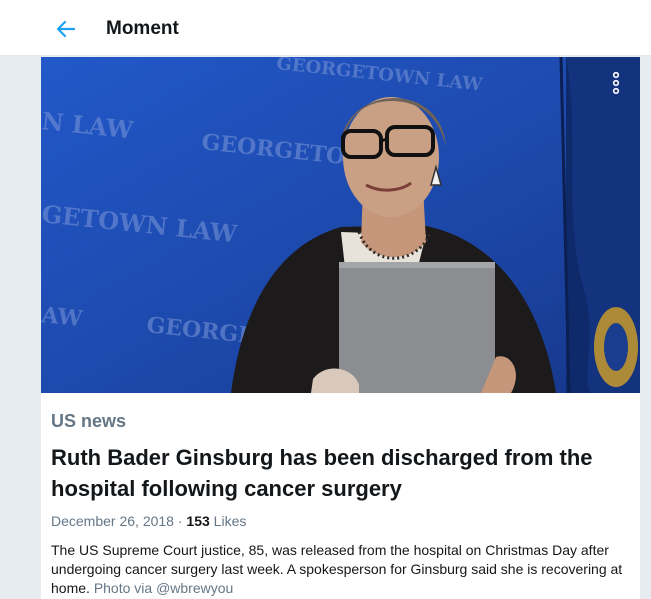  I want to click on likes-count: 153, so click(197, 521).